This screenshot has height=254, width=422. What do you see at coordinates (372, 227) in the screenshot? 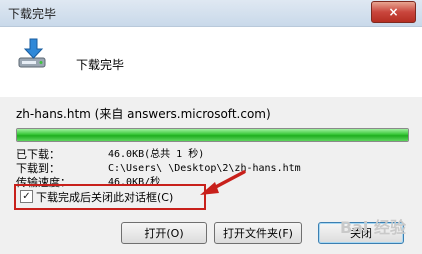
I see `watermark: Bai 经验` at bounding box center [372, 227].